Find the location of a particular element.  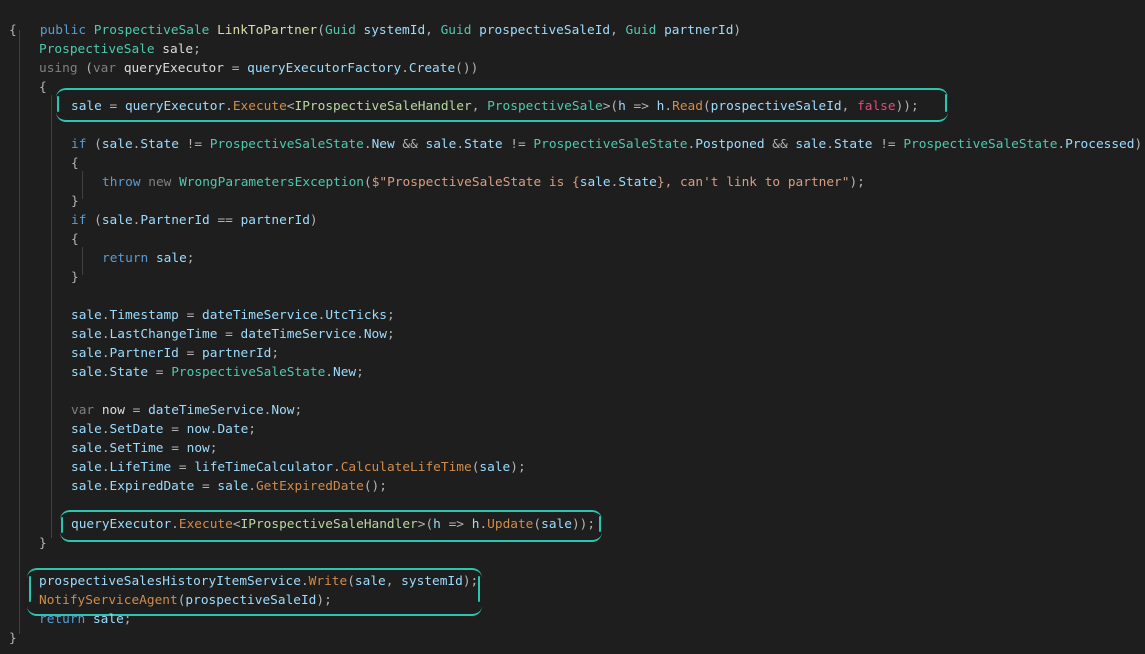

punctuation: ) is located at coordinates (1138, 144).